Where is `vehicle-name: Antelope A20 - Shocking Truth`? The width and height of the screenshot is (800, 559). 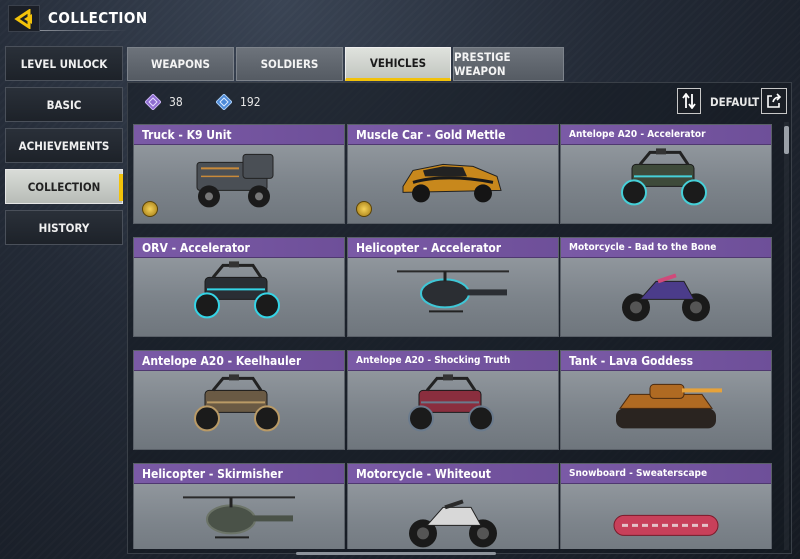
vehicle-name: Antelope A20 - Shocking Truth is located at coordinates (433, 360).